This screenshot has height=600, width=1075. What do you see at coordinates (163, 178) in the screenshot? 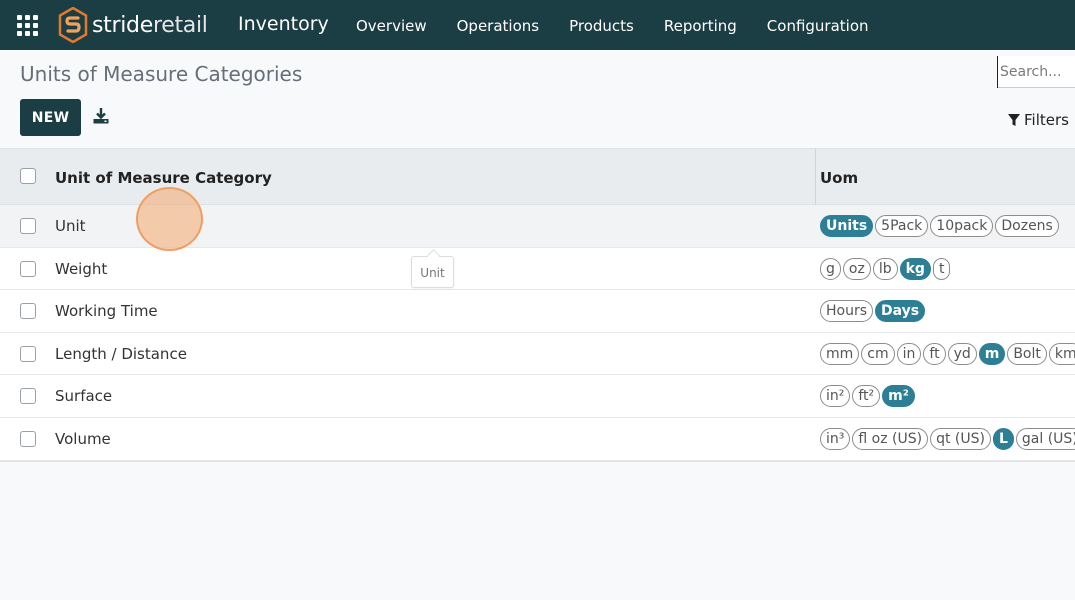
I see `column-header-category: Unit of Measure Category` at bounding box center [163, 178].